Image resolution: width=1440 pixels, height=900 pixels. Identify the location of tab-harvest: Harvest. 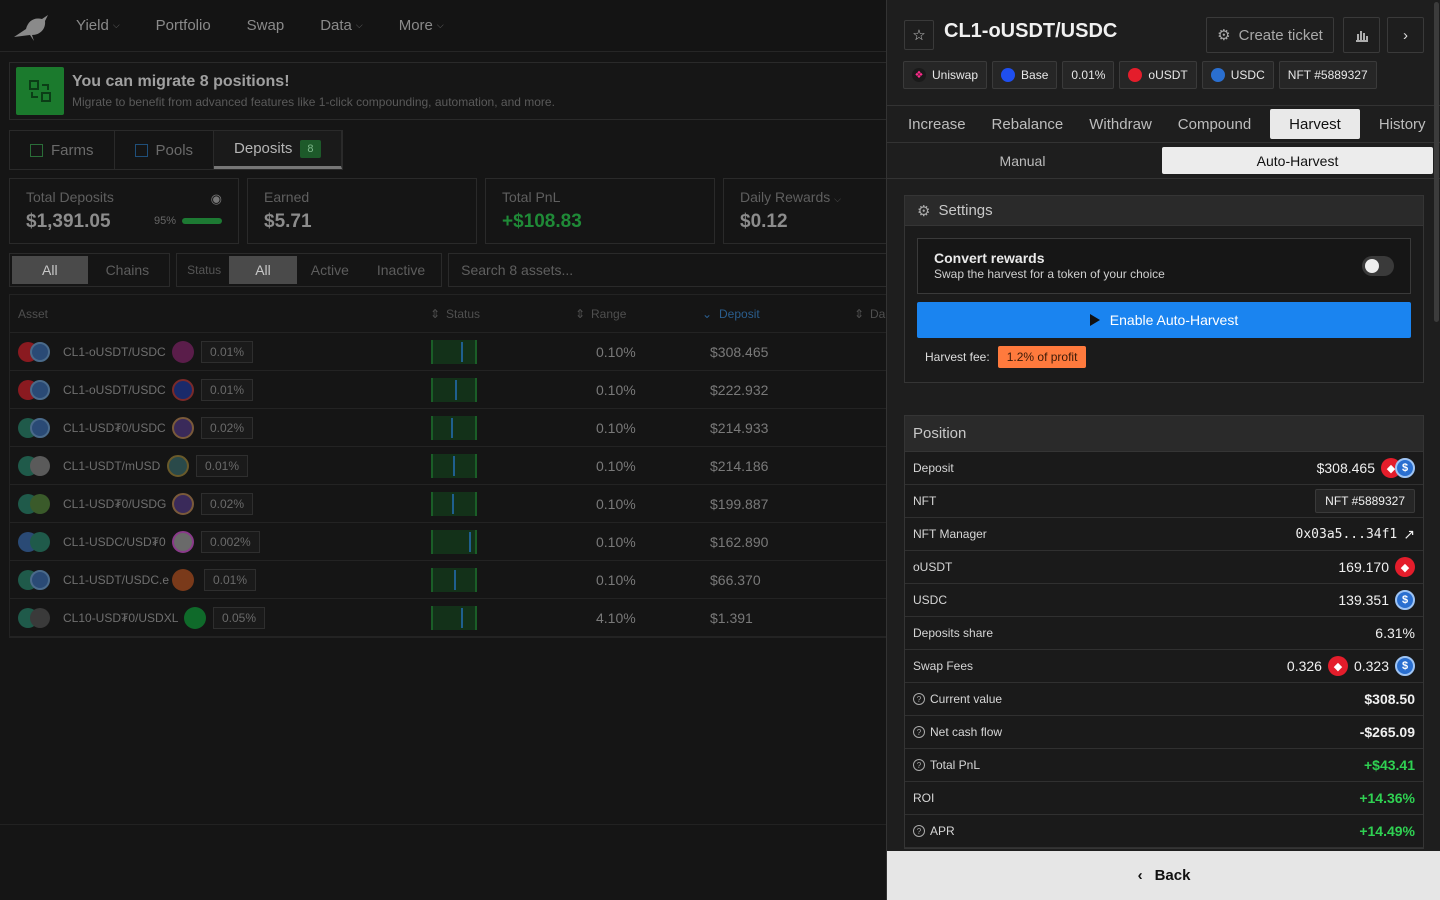
(1315, 124).